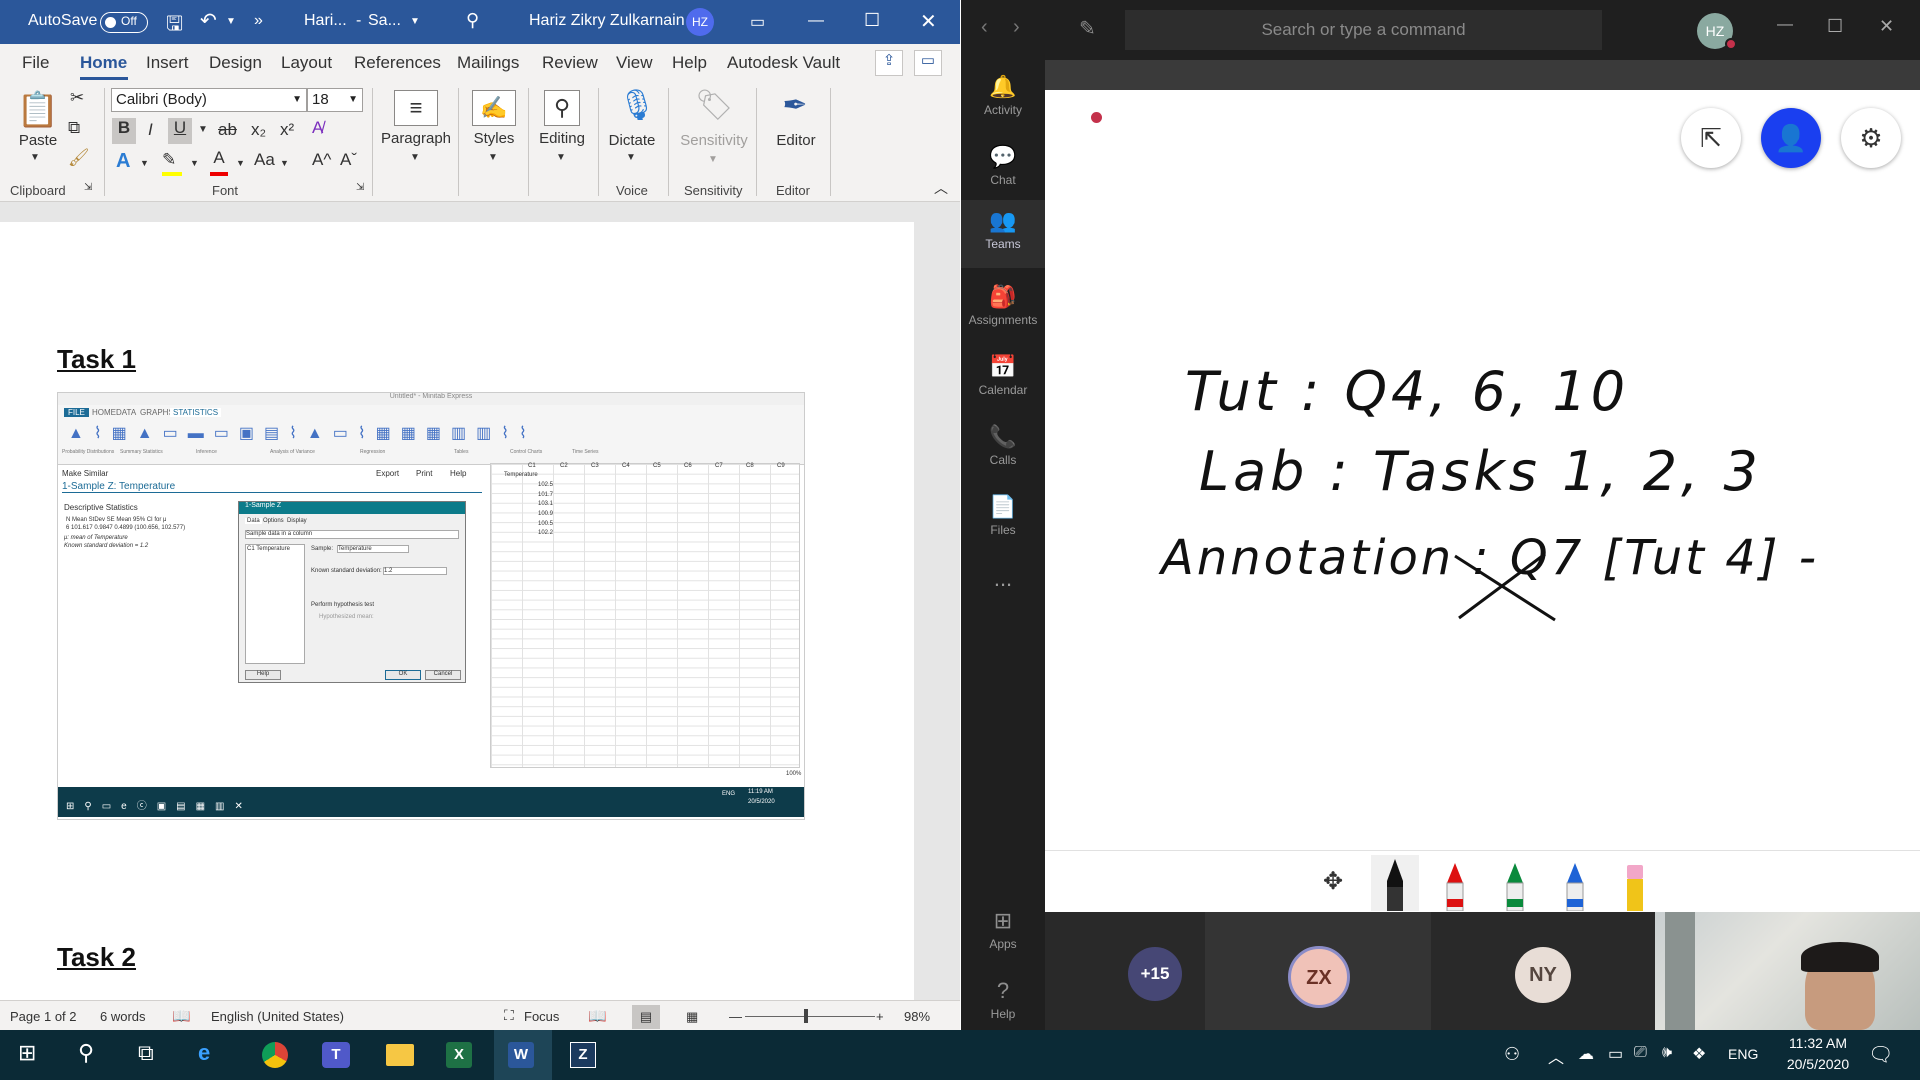 The image size is (1920, 1080). What do you see at coordinates (607, 21) in the screenshot?
I see `user-name: Hariz Zikry Zulkarnain` at bounding box center [607, 21].